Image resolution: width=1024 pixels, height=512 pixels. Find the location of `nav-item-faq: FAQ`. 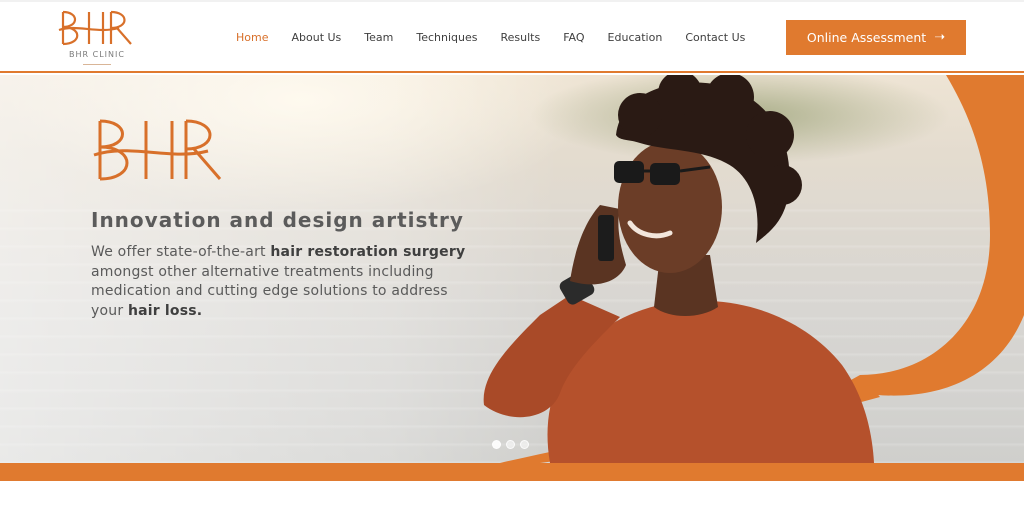

nav-item-faq: FAQ is located at coordinates (573, 38).